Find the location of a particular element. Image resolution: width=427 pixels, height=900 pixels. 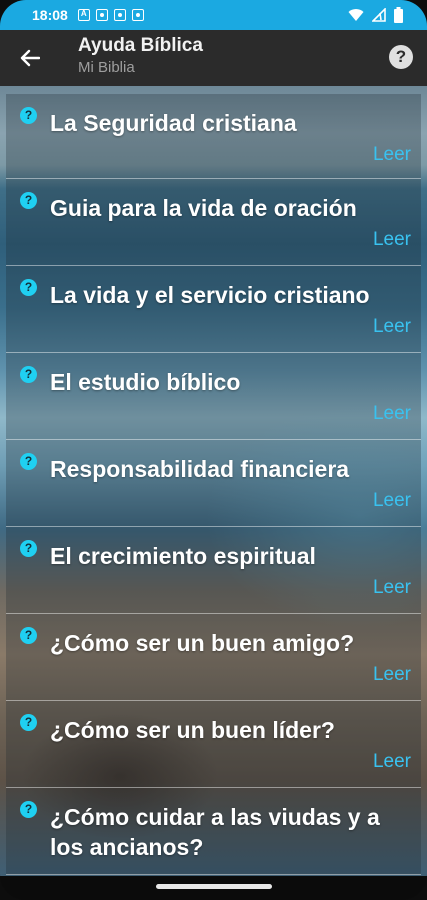

navigation-bar is located at coordinates (213, 888).